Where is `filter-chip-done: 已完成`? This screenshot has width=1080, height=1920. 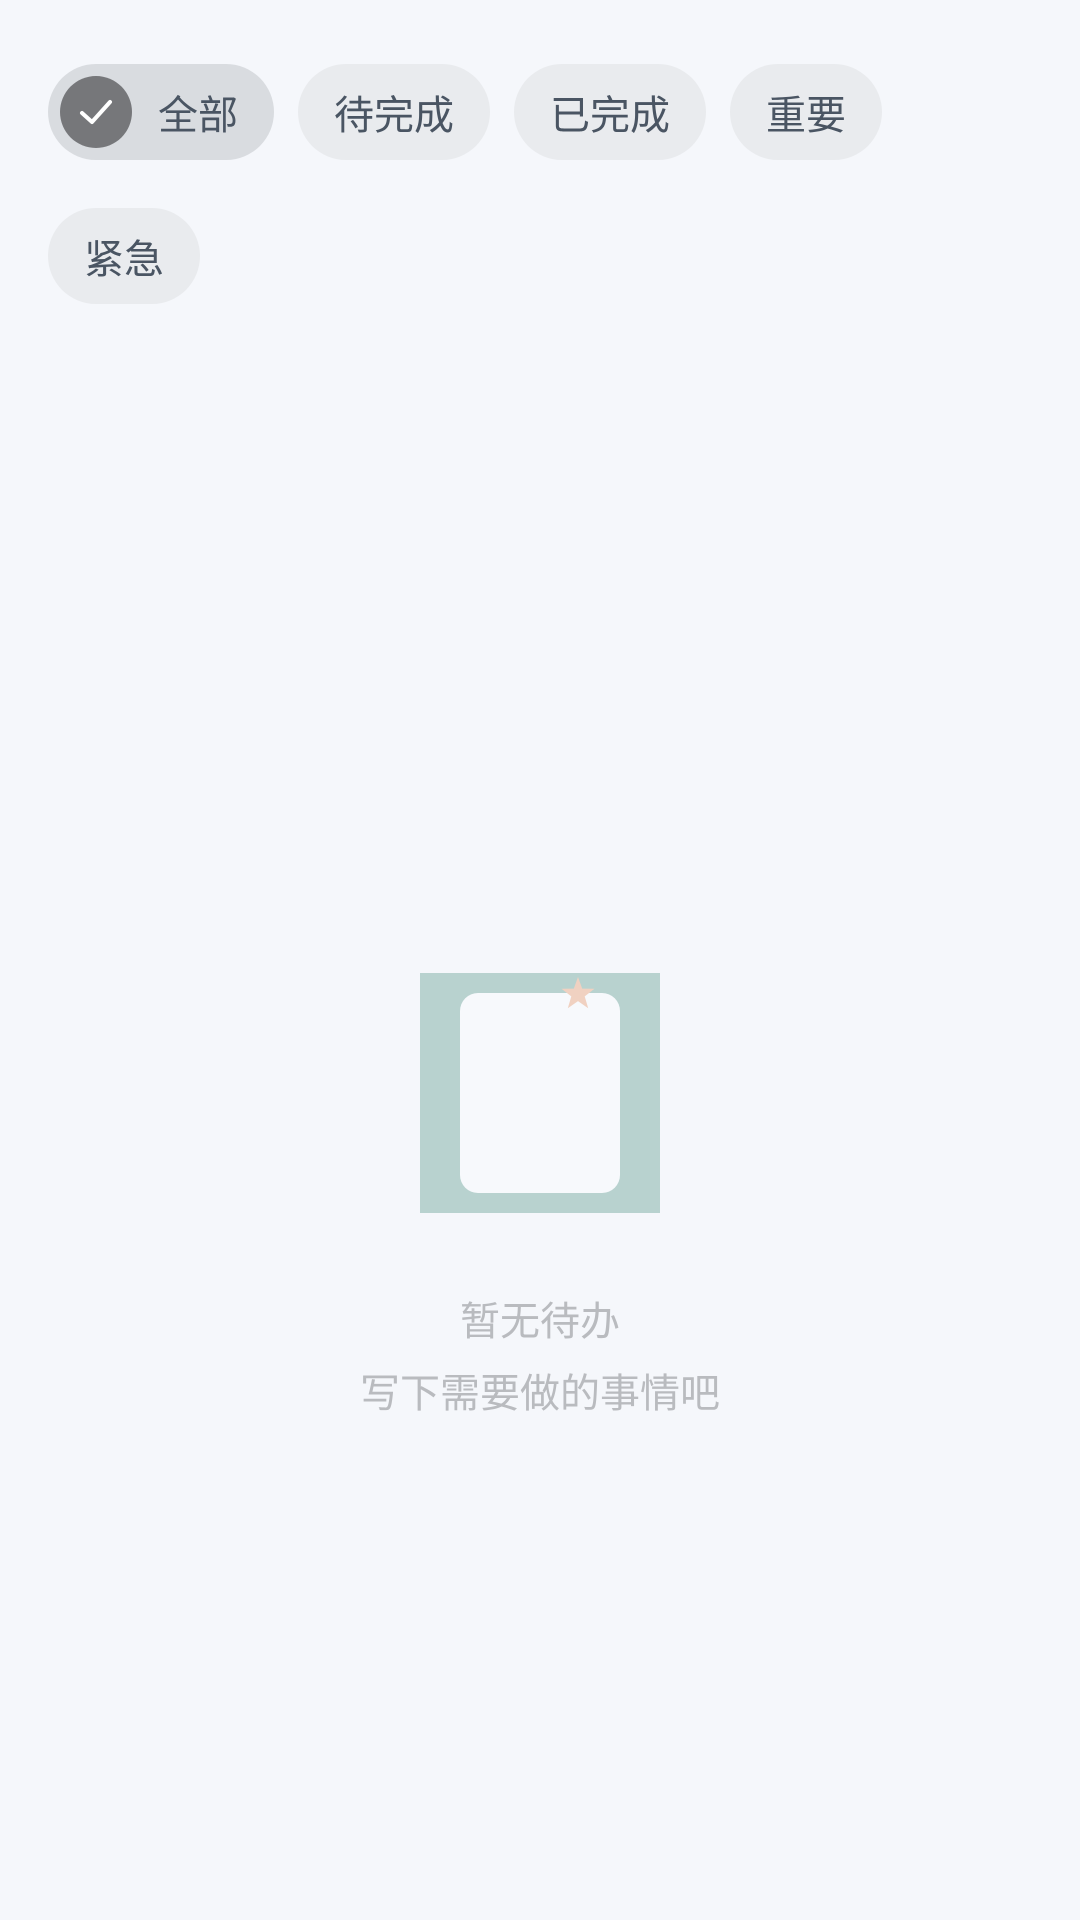
filter-chip-done: 已完成 is located at coordinates (610, 112).